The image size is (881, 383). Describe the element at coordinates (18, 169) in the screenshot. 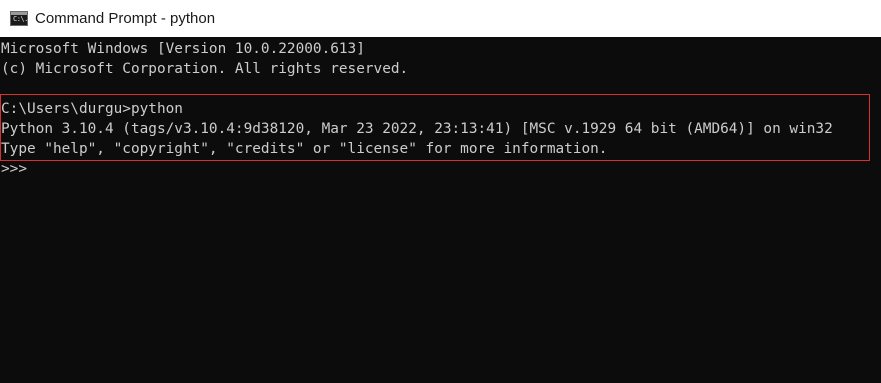

I see `python-prompt: >>>` at that location.